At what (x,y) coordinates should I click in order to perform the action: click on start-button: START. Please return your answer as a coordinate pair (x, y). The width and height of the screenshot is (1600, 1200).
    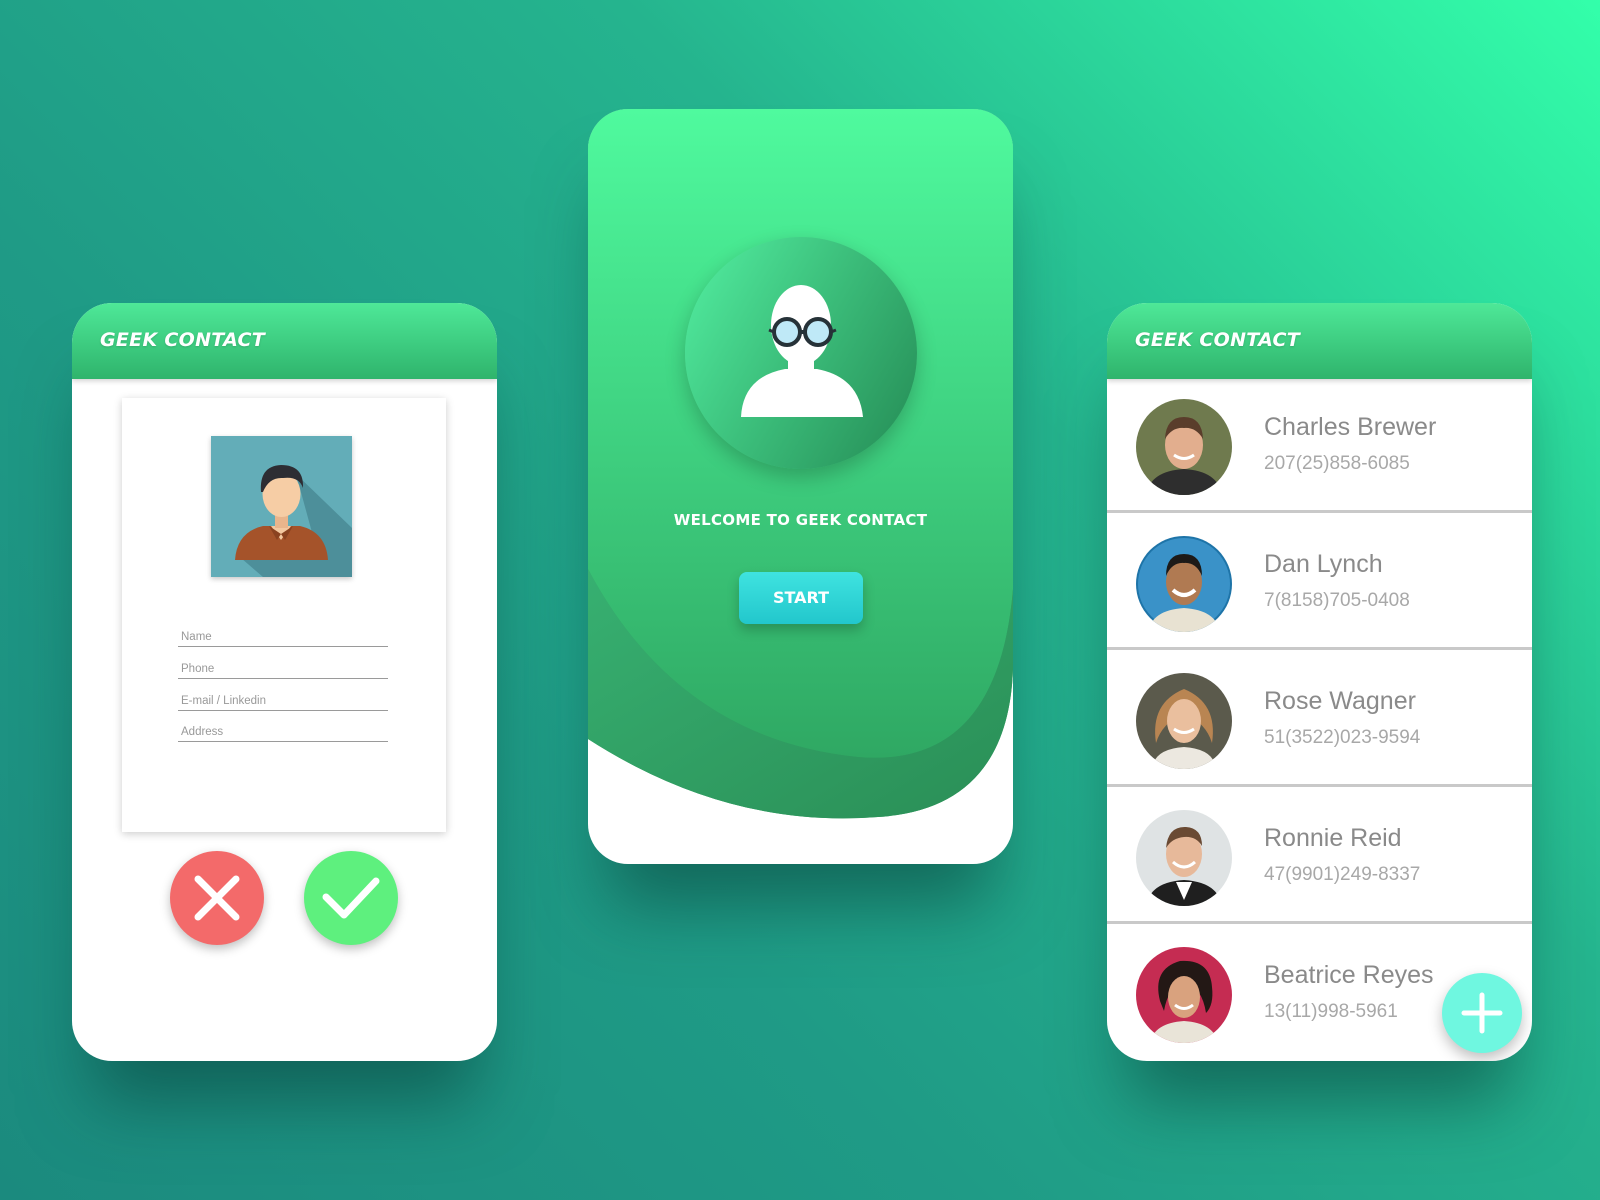
    Looking at the image, I should click on (801, 598).